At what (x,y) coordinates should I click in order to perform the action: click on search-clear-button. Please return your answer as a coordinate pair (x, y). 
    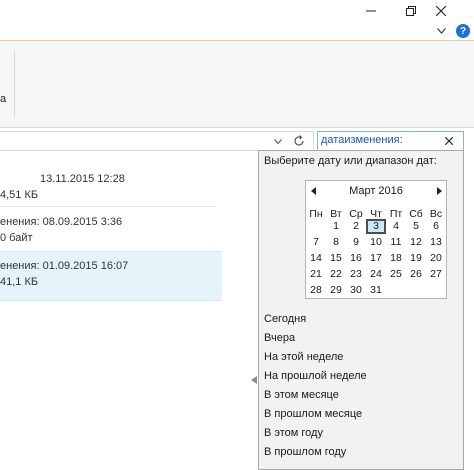
    Looking at the image, I should click on (449, 141).